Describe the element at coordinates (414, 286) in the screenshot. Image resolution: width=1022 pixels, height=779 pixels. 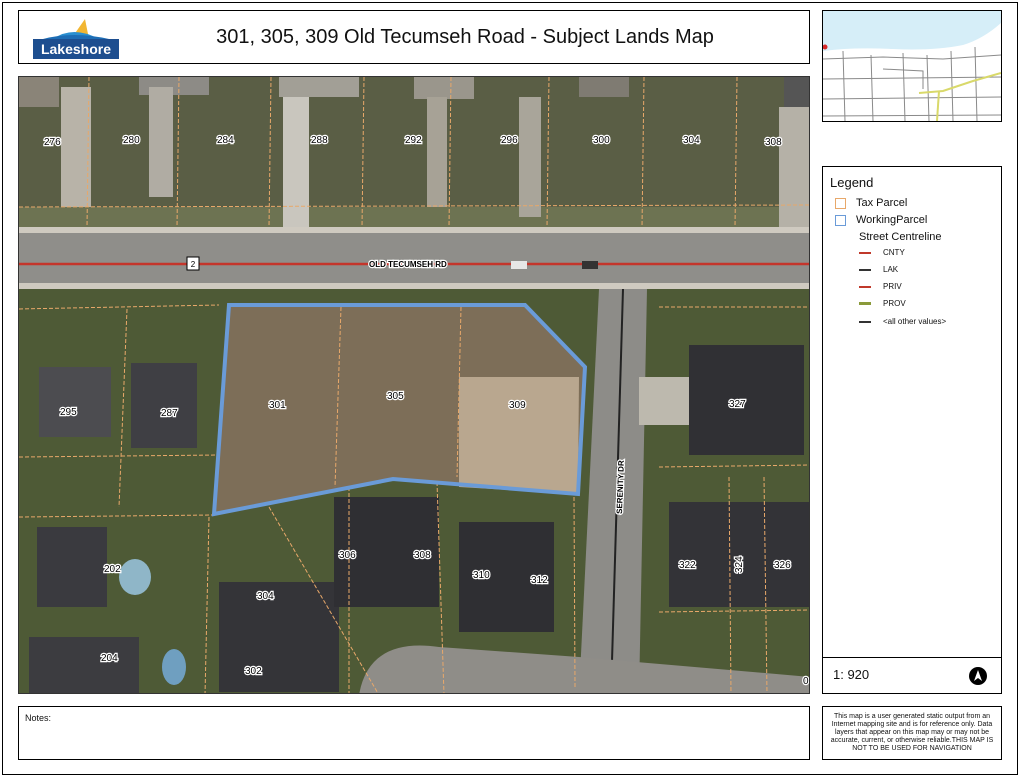
I see `south-sidewalk` at that location.